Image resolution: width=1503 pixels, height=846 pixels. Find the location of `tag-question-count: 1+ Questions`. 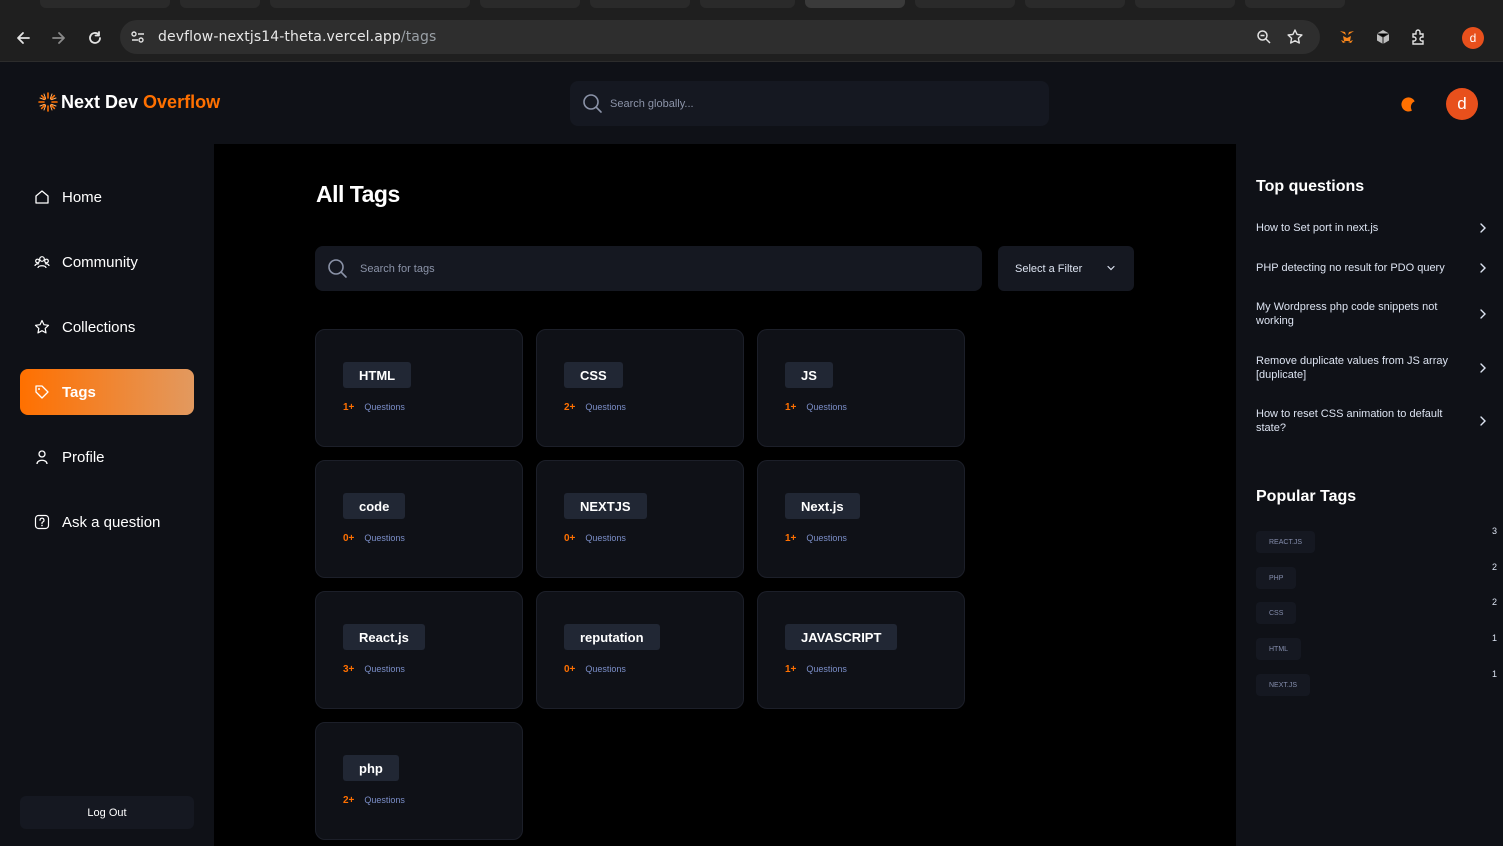

tag-question-count: 1+ Questions is located at coordinates (816, 538).